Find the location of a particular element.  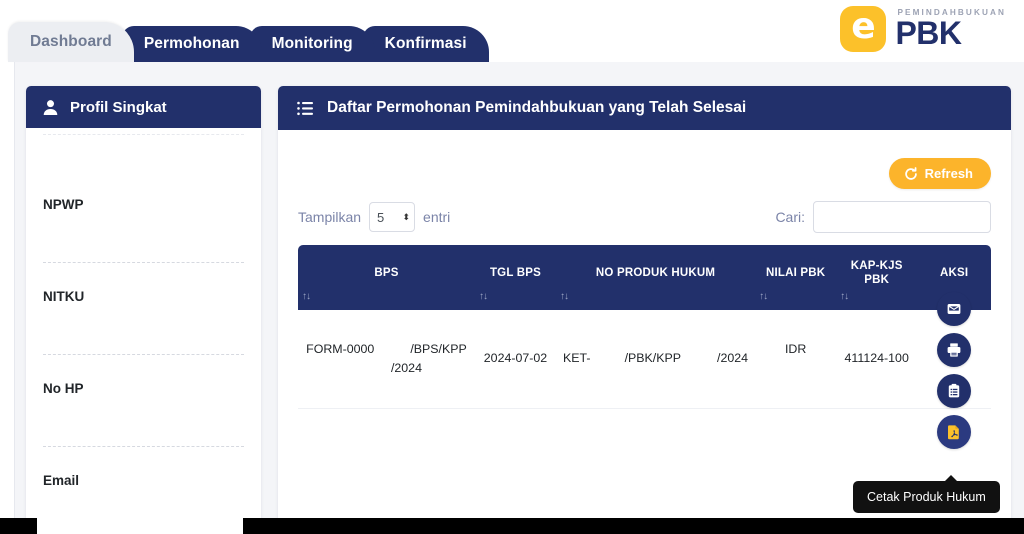

tab-konfirmasi: Konfirmasi is located at coordinates (425, 44).